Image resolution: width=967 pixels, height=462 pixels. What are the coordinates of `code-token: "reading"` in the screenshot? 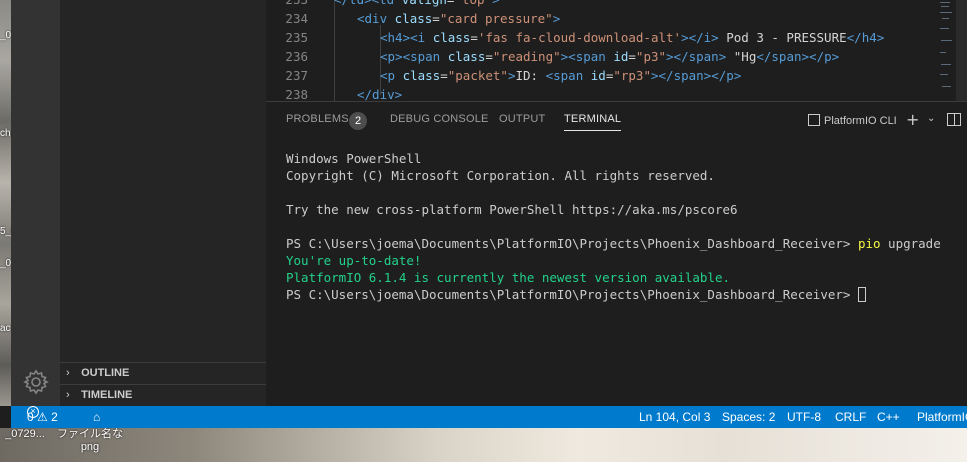 It's located at (526, 56).